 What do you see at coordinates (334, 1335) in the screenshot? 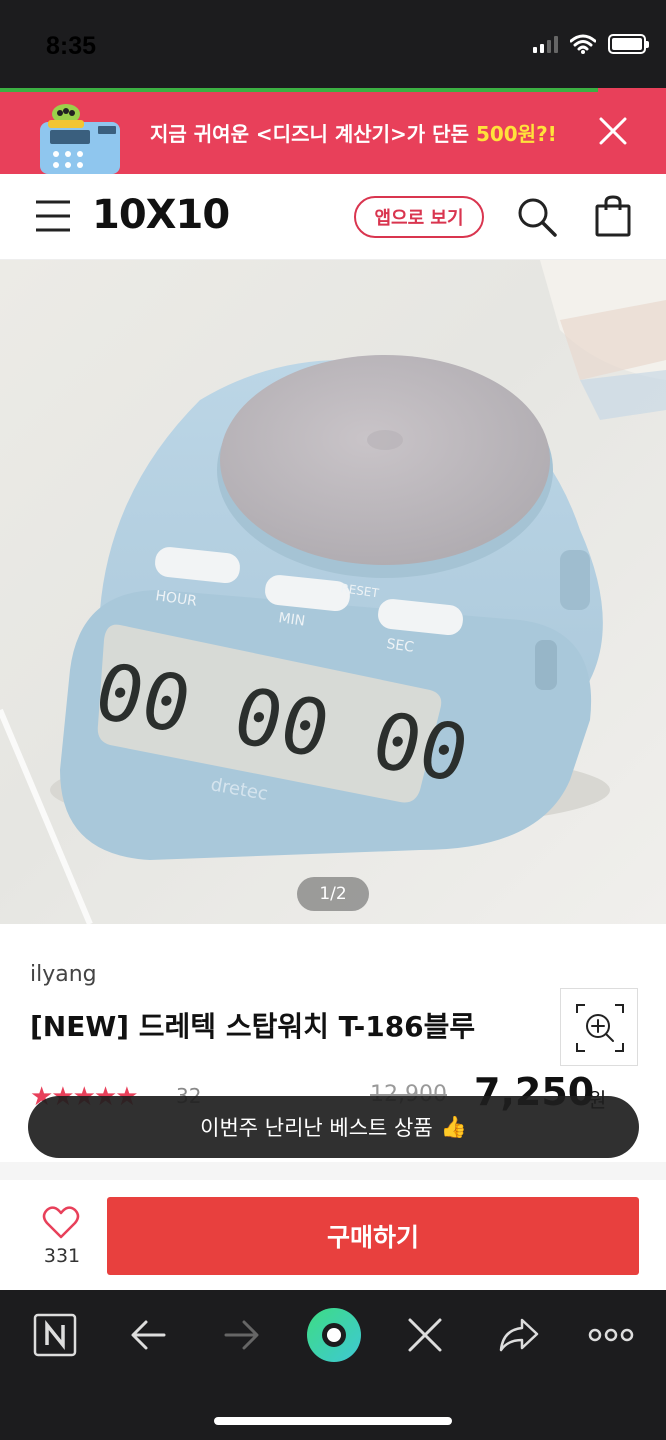
I see `green-dot-icon` at bounding box center [334, 1335].